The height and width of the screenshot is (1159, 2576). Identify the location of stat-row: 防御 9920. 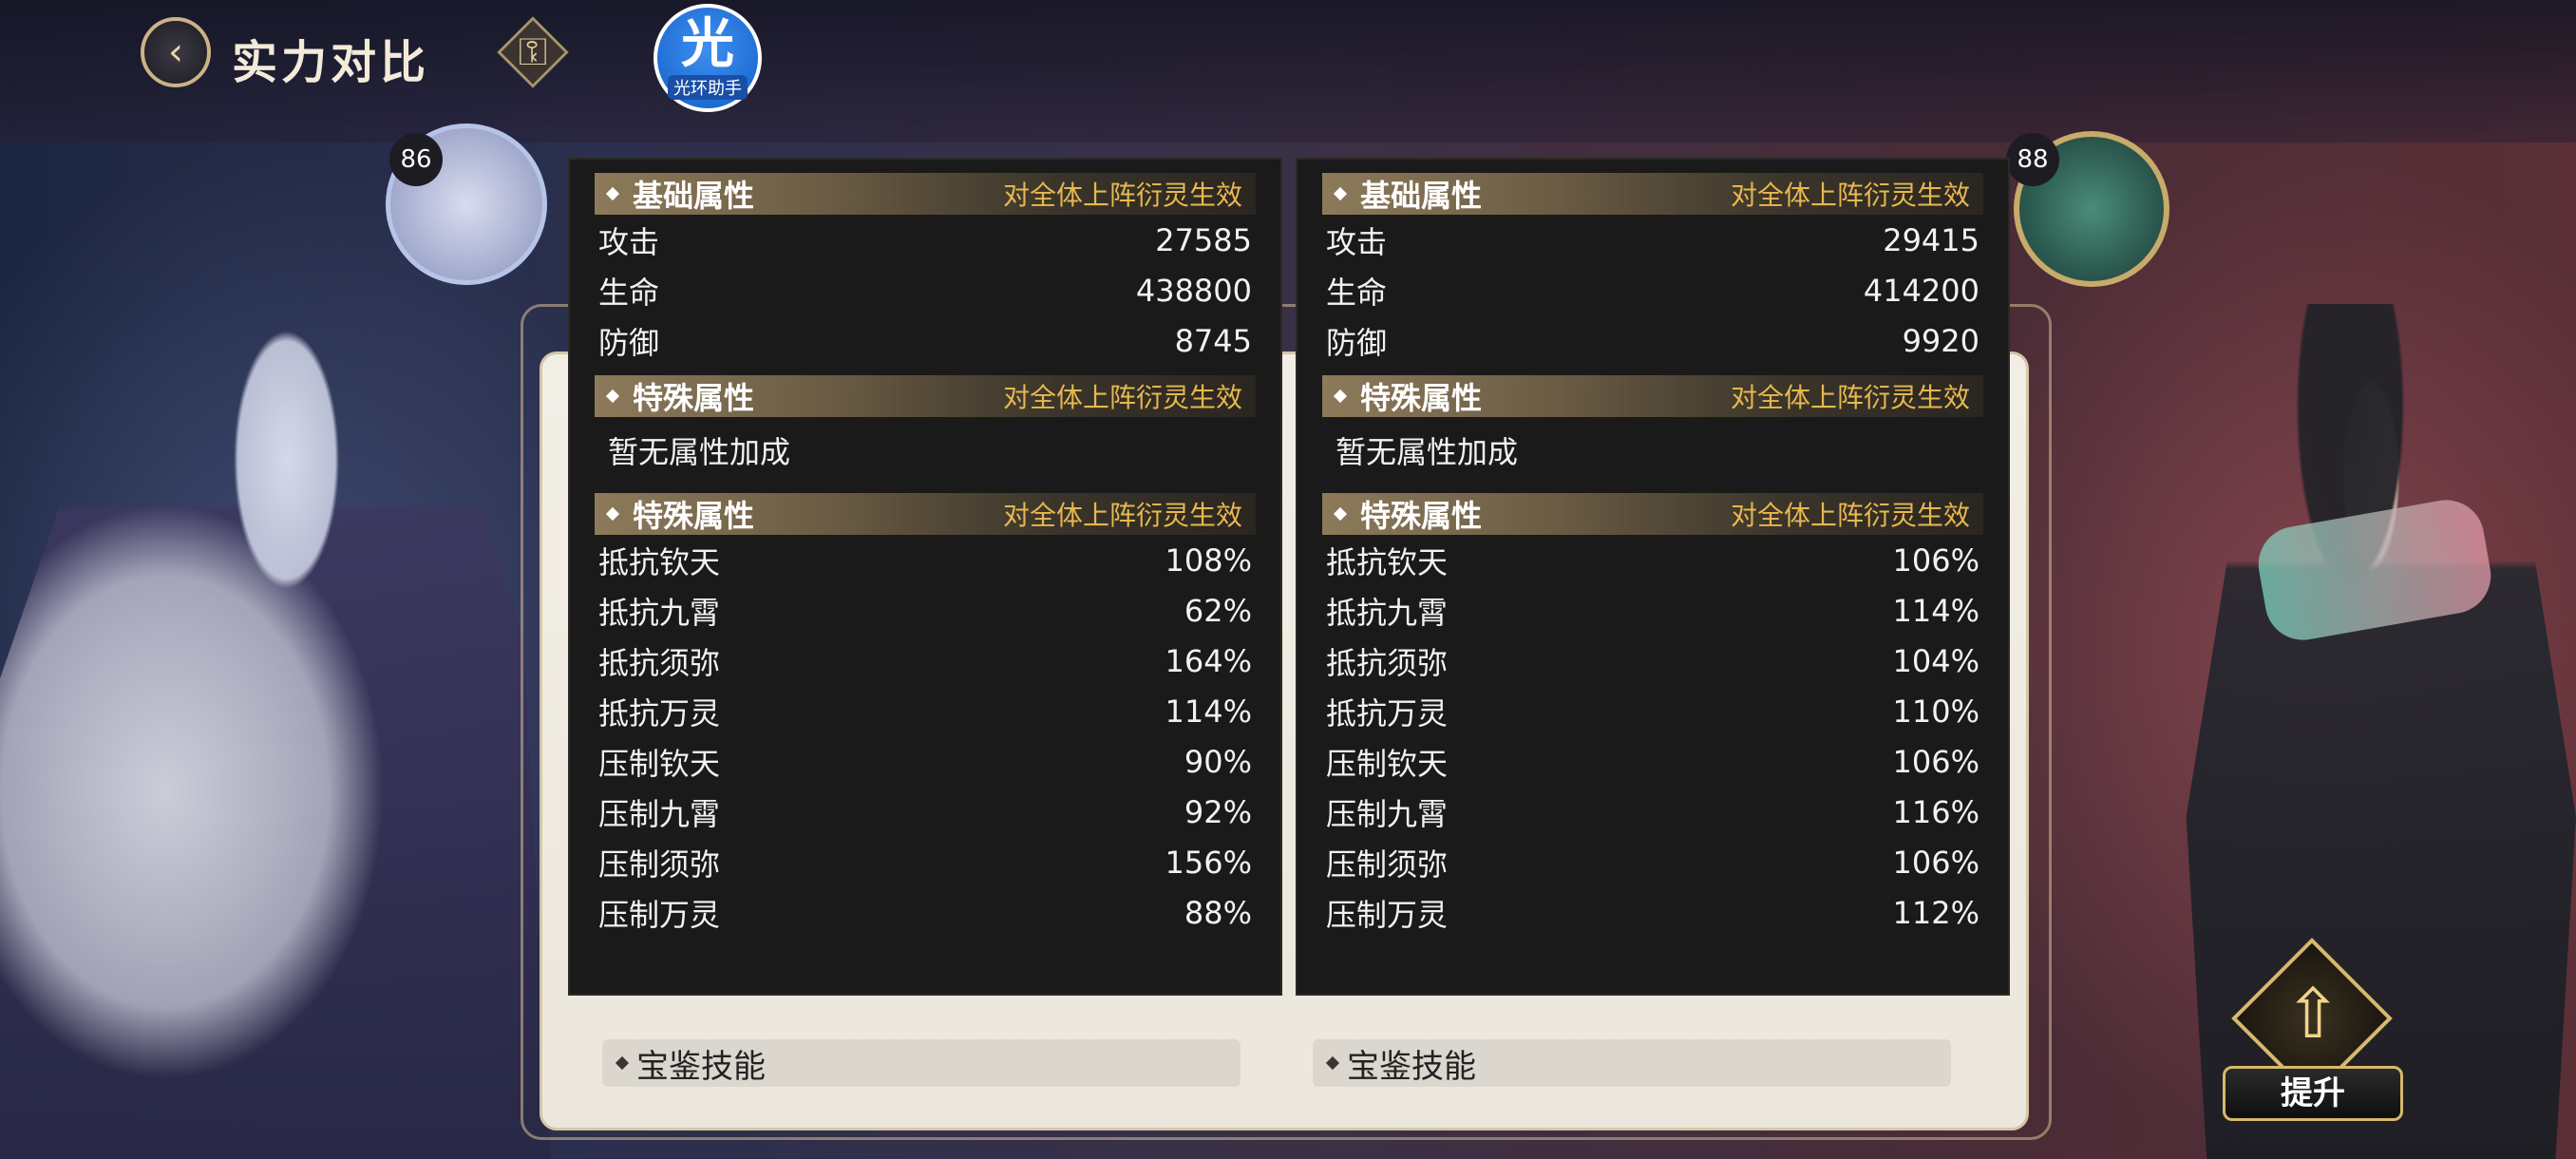
(1652, 340).